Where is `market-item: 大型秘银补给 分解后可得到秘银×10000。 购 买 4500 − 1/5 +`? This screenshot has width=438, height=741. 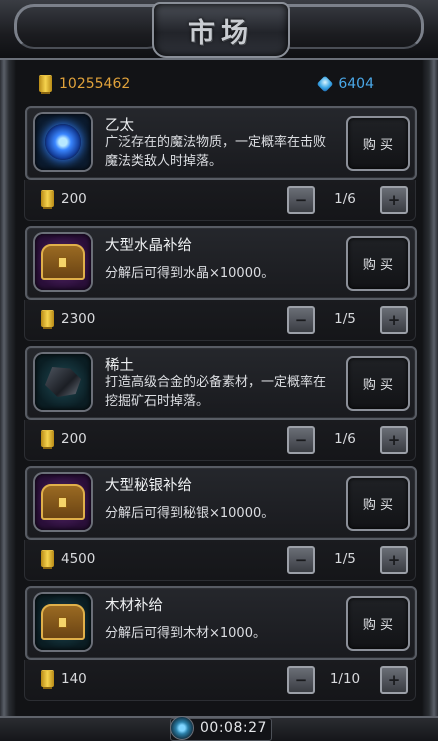
market-item: 大型秘银补给 分解后可得到秘银×10000。 购 买 4500 − 1/5 + is located at coordinates (220, 525).